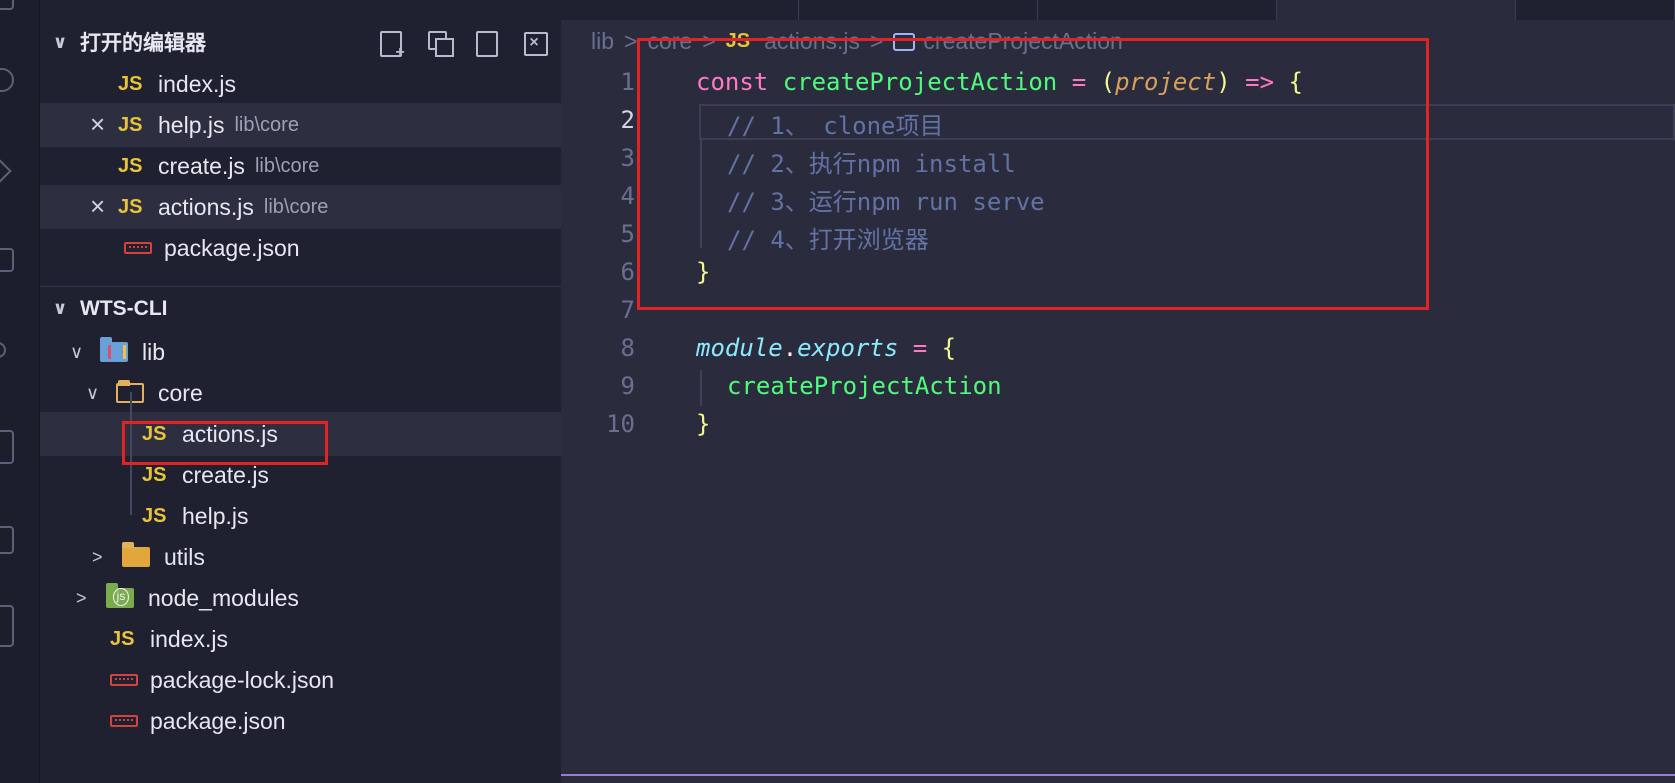  What do you see at coordinates (191, 124) in the screenshot?
I see `open-editor-name: help.js` at bounding box center [191, 124].